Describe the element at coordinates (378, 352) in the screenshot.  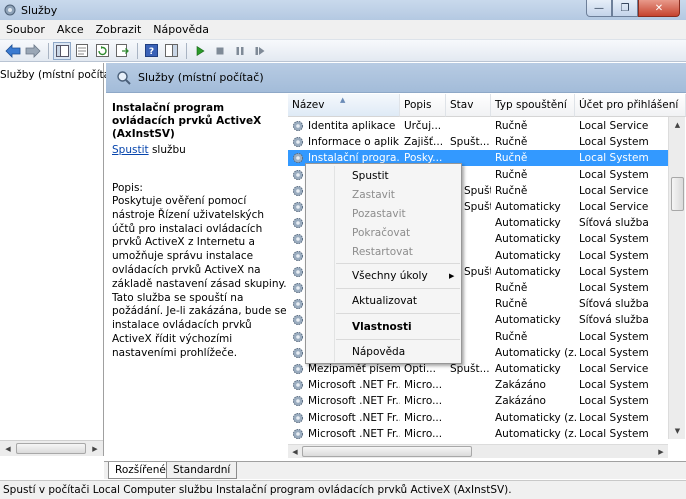
I see `context-menu-help: Nápověda` at that location.